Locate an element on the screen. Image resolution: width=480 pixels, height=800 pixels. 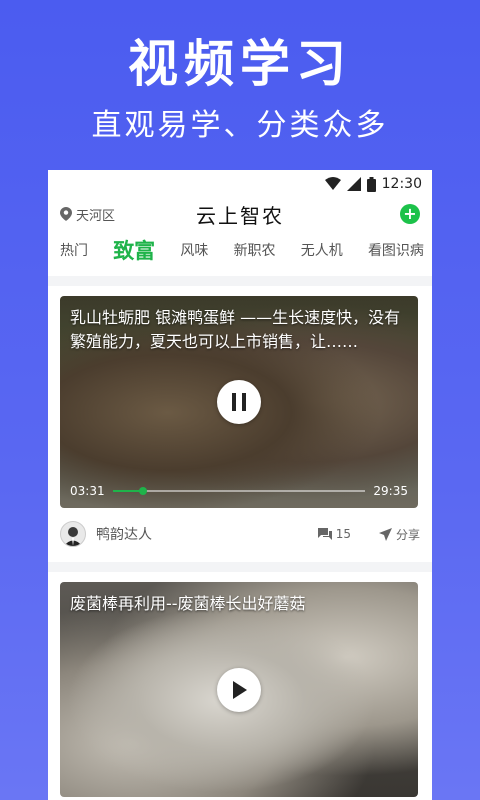
signal-icon is located at coordinates (353, 184).